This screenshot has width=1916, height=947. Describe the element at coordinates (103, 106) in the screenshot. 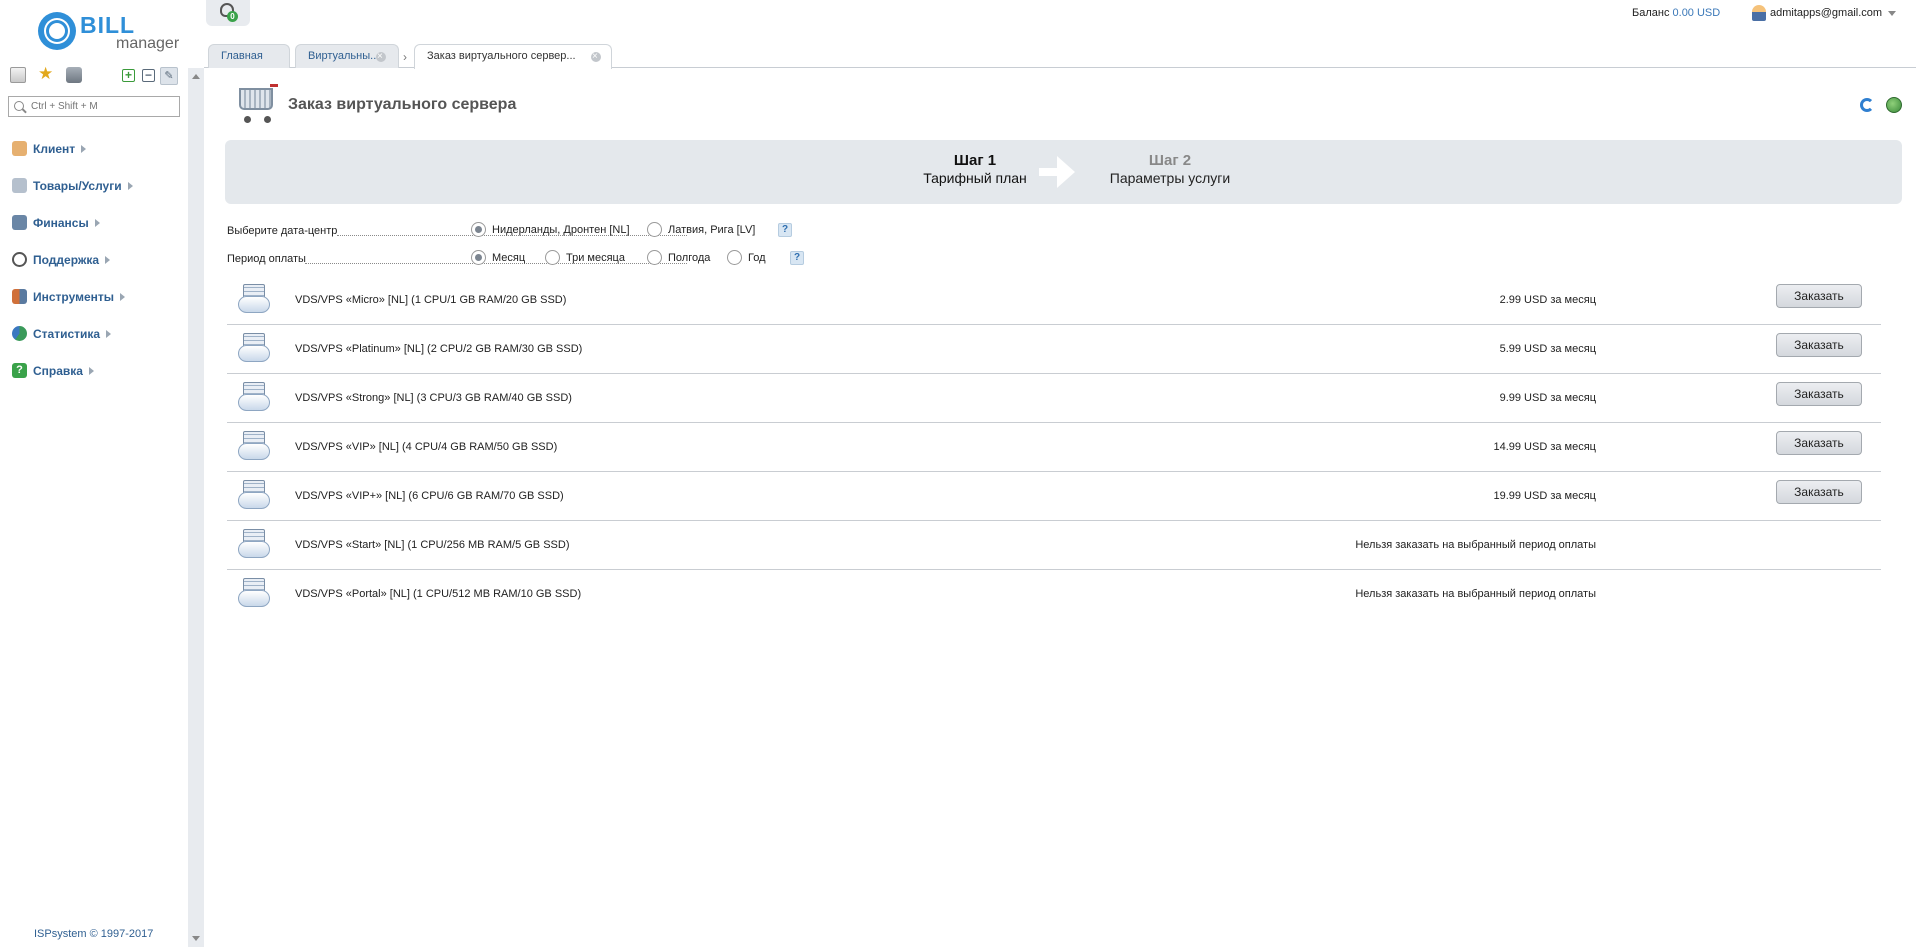

I see `menu-search-input` at that location.